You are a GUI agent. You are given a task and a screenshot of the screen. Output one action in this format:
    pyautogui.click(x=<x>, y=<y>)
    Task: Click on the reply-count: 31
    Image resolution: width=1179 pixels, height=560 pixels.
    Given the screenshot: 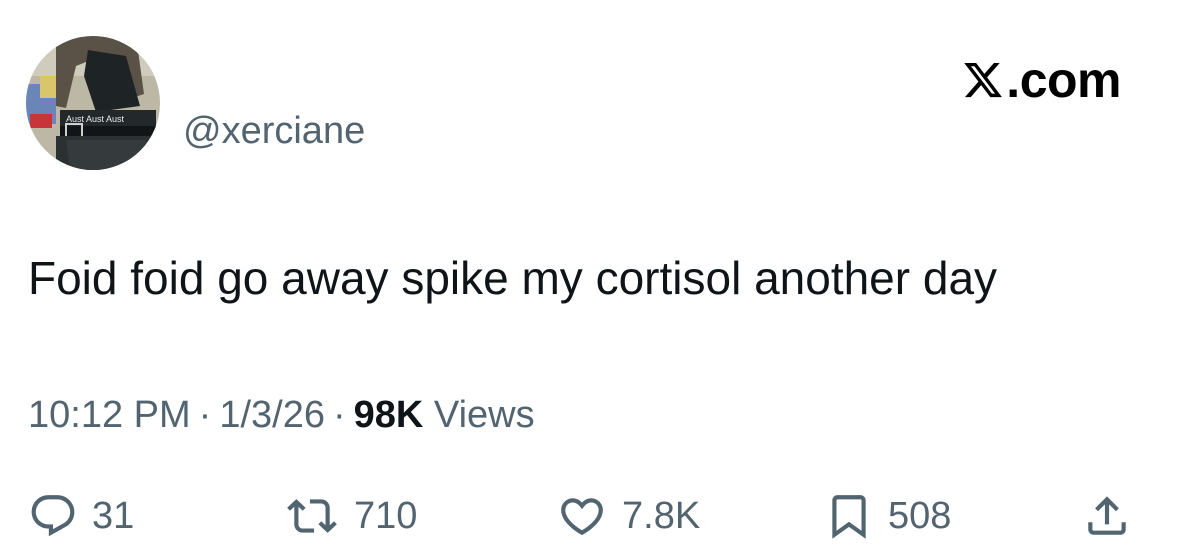 What is the action you would take?
    pyautogui.click(x=113, y=516)
    